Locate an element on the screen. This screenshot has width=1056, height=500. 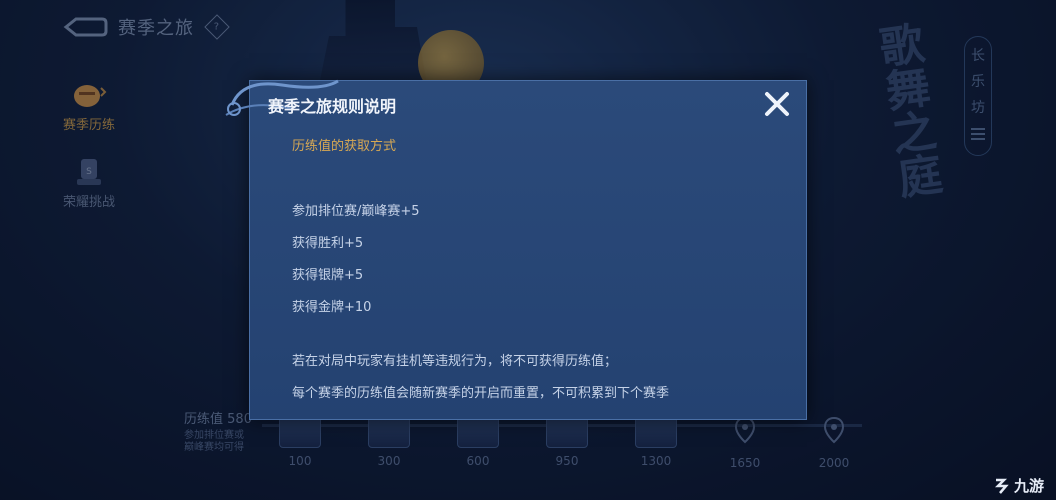
dialog-header: 赛季之旅规则说明 is located at coordinates (515, 101).